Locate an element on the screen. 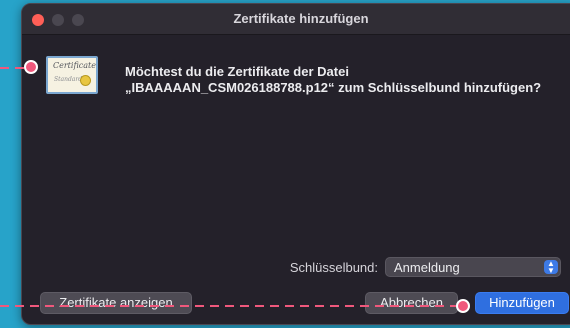 This screenshot has height=328, width=570. zoom-window-button is located at coordinates (78, 20).